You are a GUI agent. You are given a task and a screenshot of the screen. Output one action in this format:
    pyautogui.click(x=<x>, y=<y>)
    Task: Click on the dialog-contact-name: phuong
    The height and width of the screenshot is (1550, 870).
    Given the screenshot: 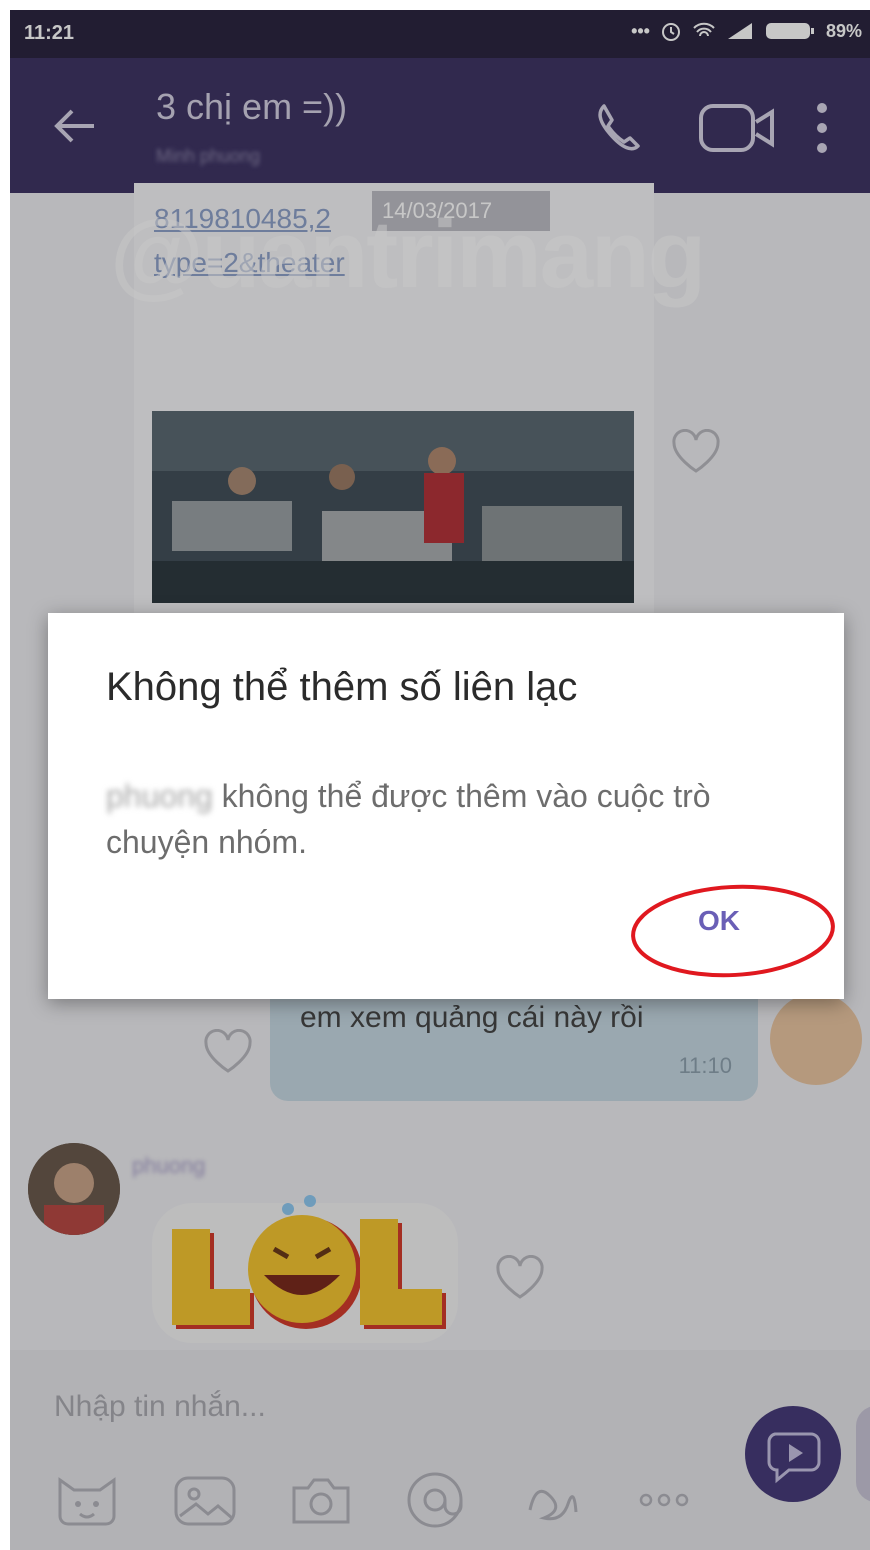 What is the action you would take?
    pyautogui.click(x=159, y=796)
    